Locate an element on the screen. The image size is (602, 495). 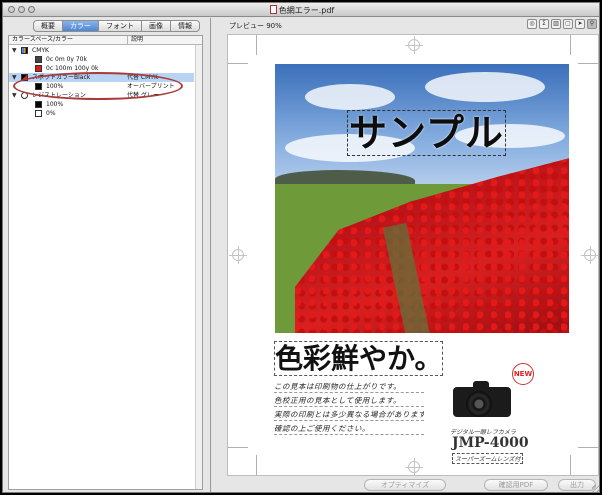
cloud is located at coordinates (485, 87).